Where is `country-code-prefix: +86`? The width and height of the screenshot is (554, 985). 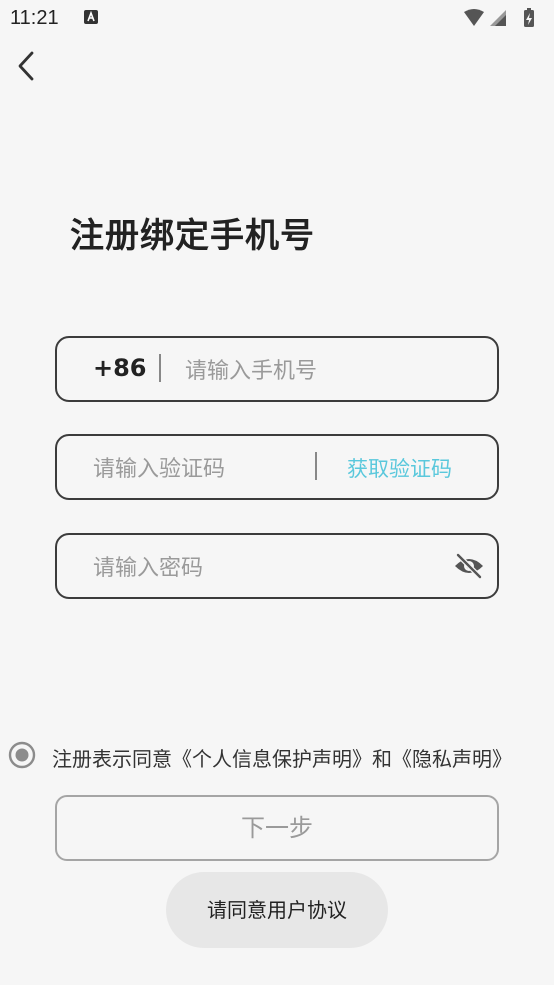 country-code-prefix: +86 is located at coordinates (120, 368).